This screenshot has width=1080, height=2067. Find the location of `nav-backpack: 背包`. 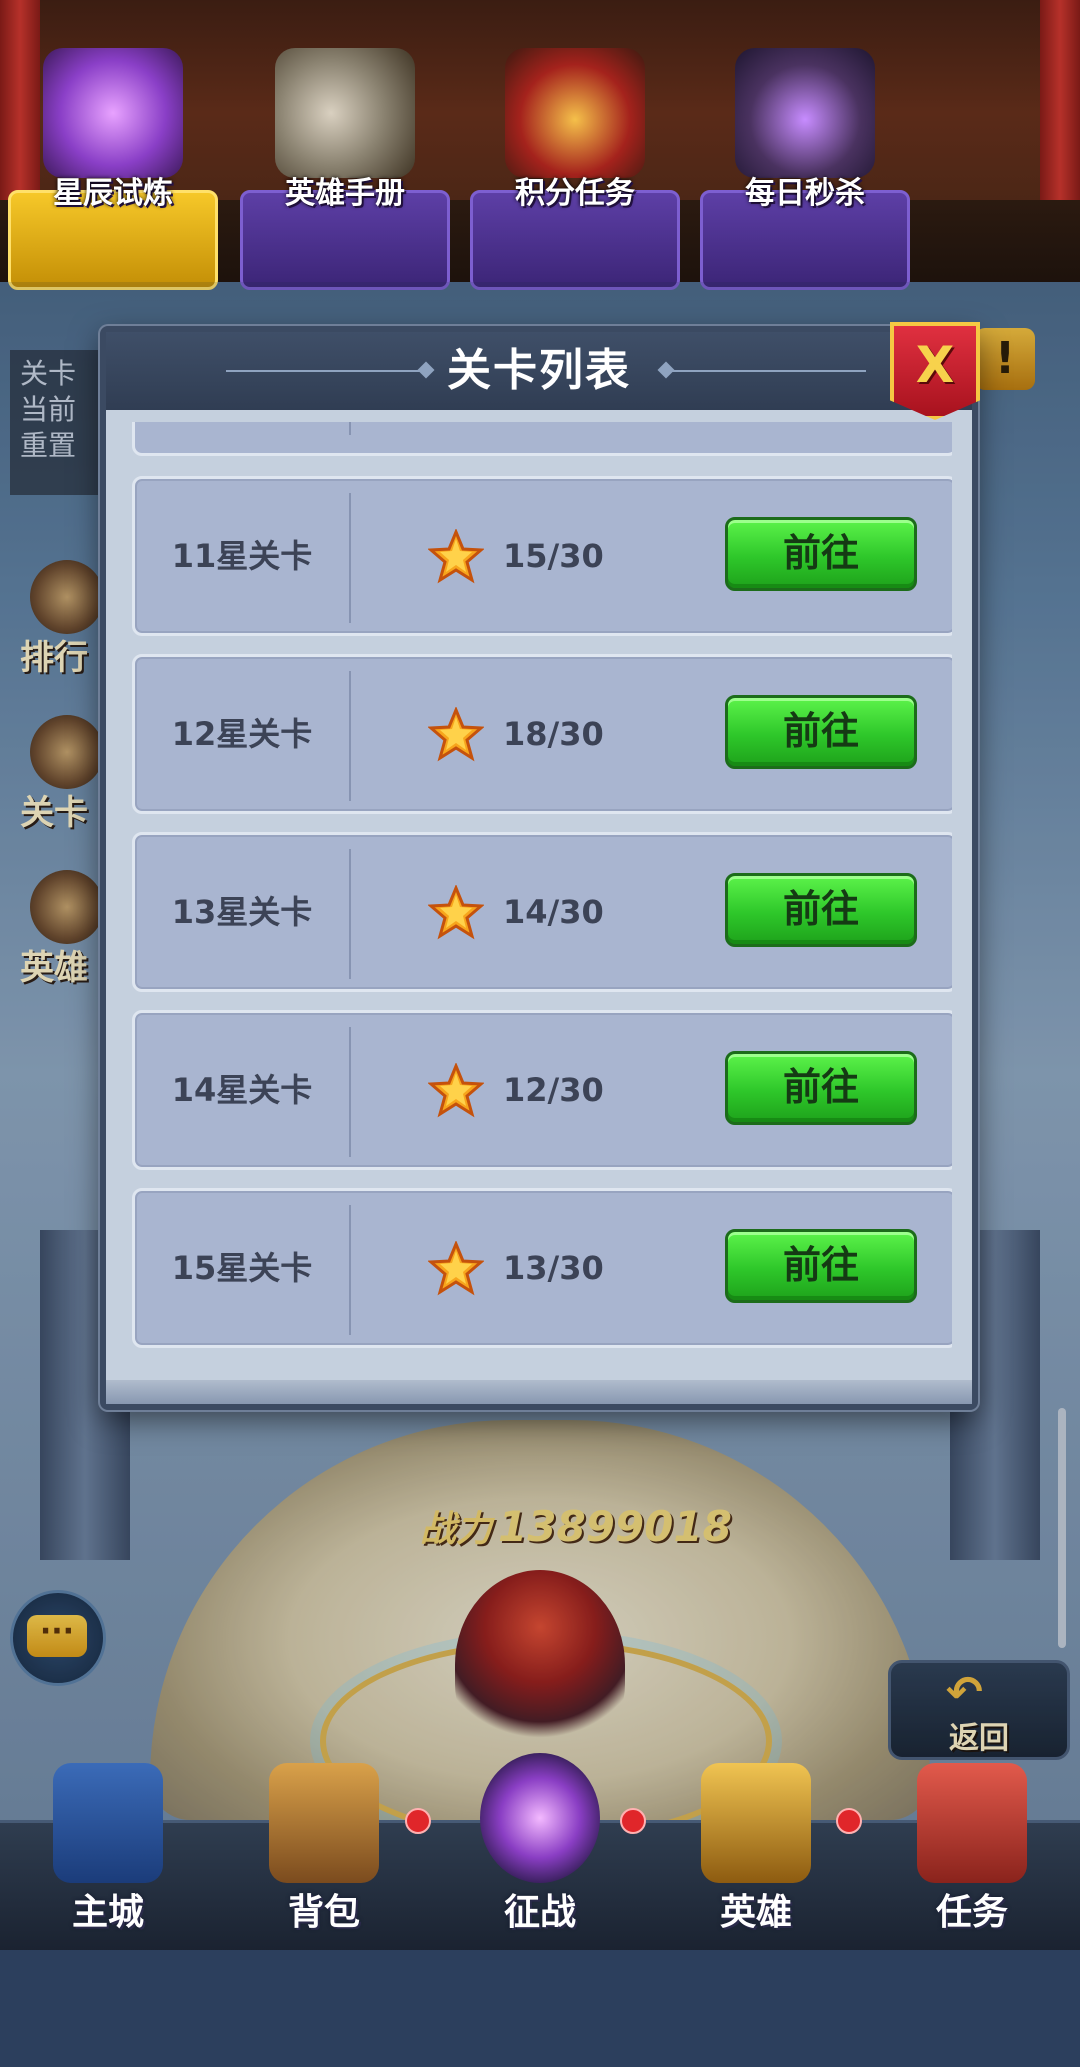

nav-backpack: 背包 is located at coordinates (324, 1858).